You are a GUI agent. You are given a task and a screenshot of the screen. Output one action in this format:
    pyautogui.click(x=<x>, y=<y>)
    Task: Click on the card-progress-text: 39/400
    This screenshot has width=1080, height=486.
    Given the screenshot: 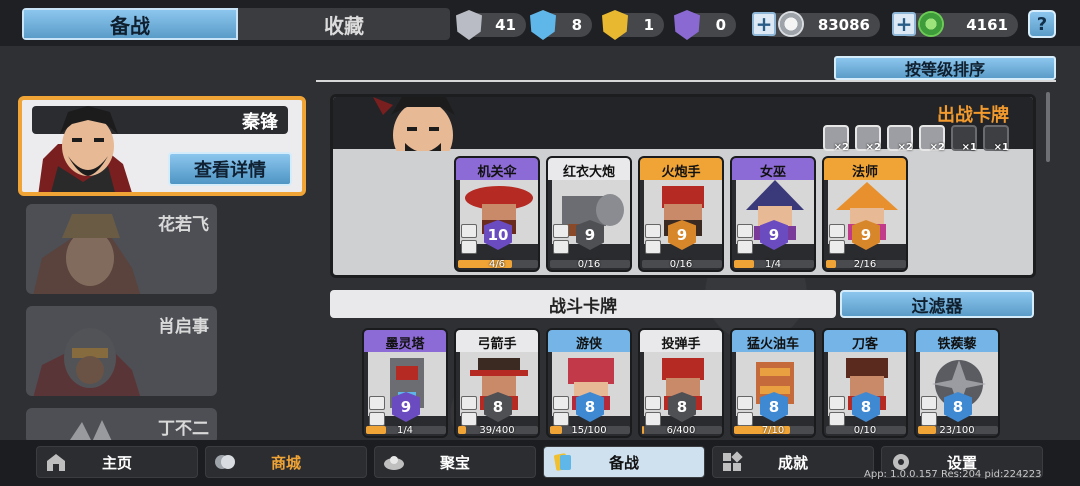 What is the action you would take?
    pyautogui.click(x=497, y=430)
    